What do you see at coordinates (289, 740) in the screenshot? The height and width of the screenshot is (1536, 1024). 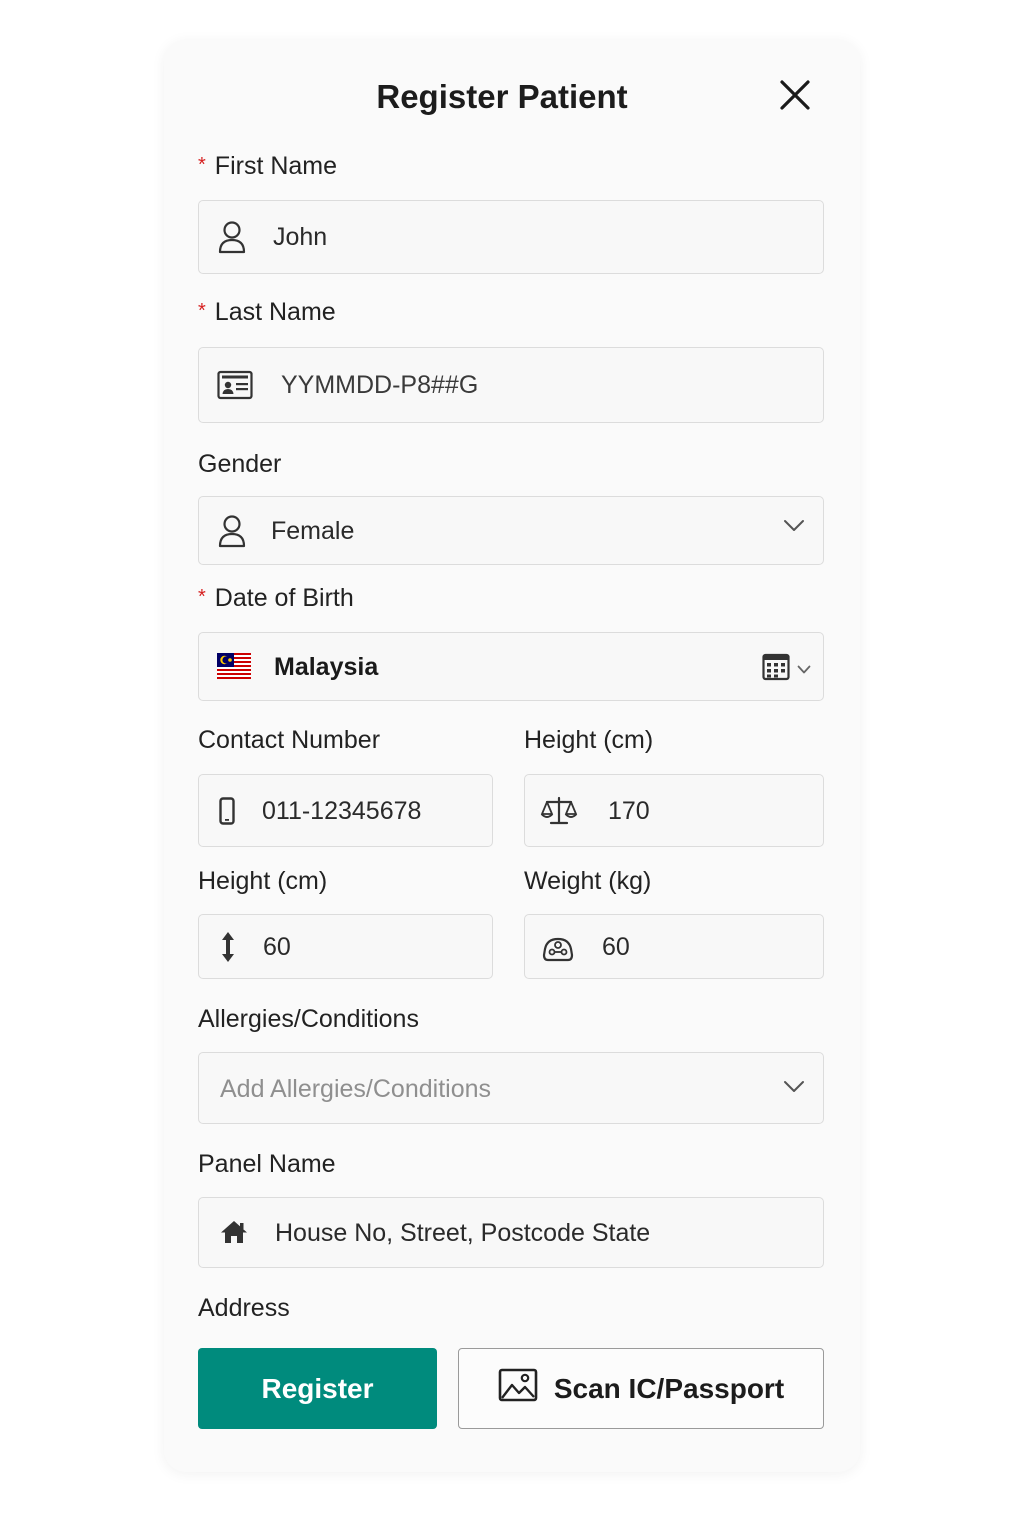 I see `contact-number-label: Contact Number` at bounding box center [289, 740].